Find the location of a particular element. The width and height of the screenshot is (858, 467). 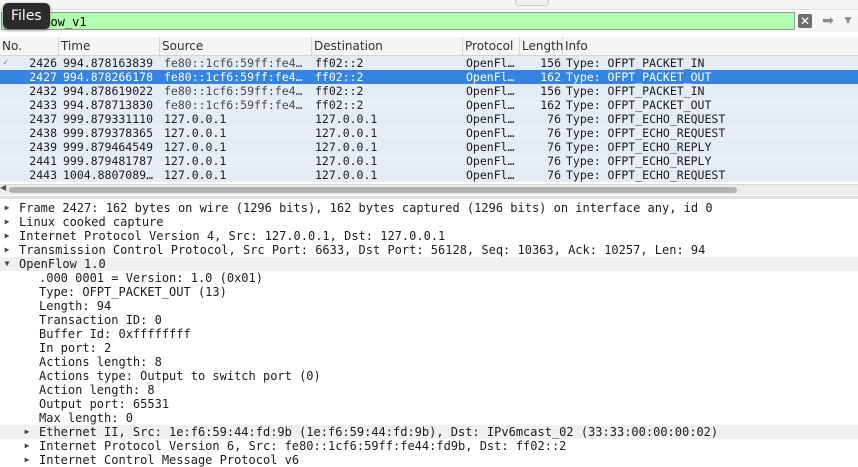

column-header-length: Length is located at coordinates (541, 46).